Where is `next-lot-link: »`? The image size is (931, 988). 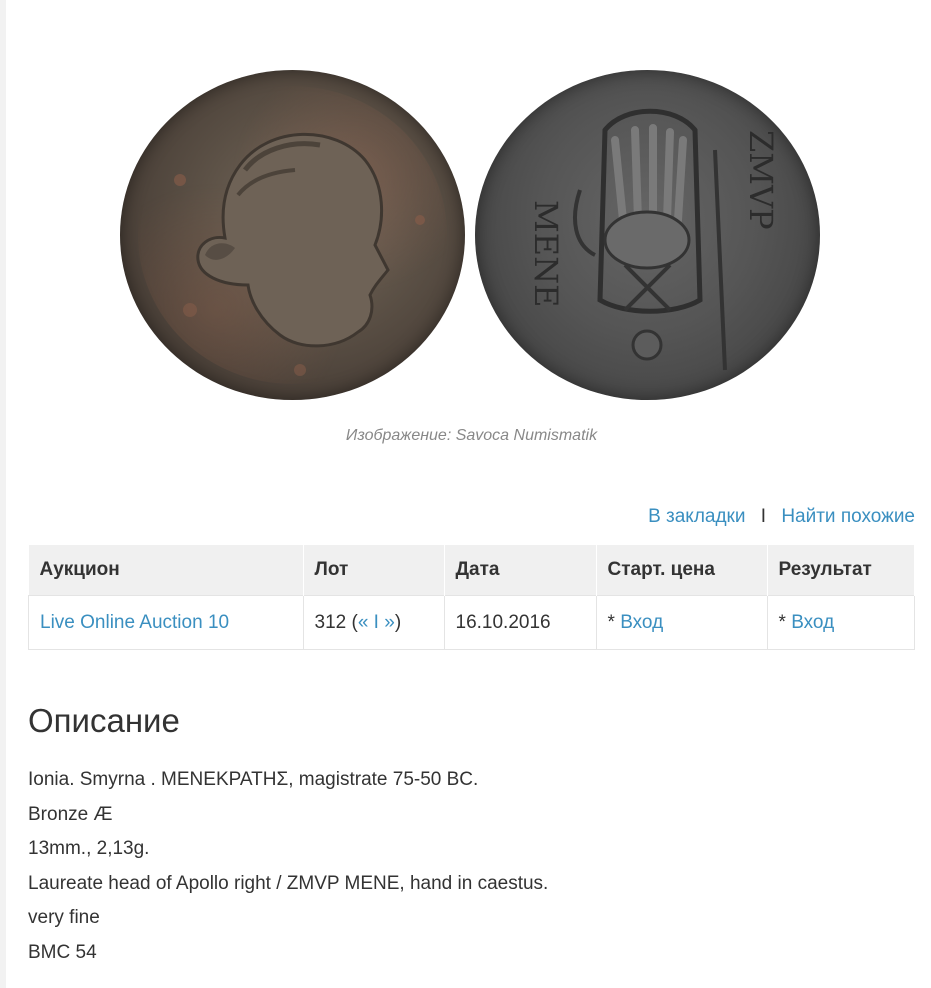
next-lot-link: » is located at coordinates (389, 622).